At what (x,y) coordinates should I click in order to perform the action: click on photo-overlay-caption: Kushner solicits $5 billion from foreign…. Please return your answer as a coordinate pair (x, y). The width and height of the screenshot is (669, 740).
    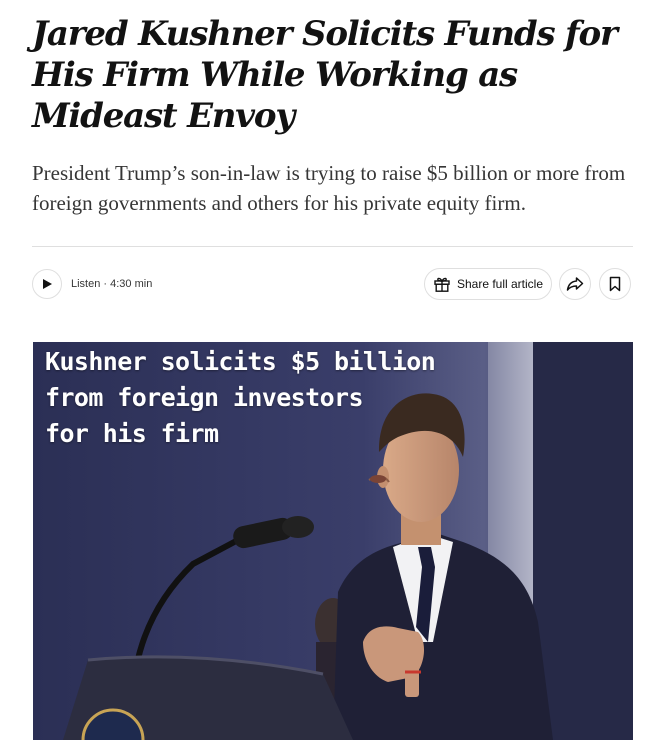
    Looking at the image, I should click on (240, 397).